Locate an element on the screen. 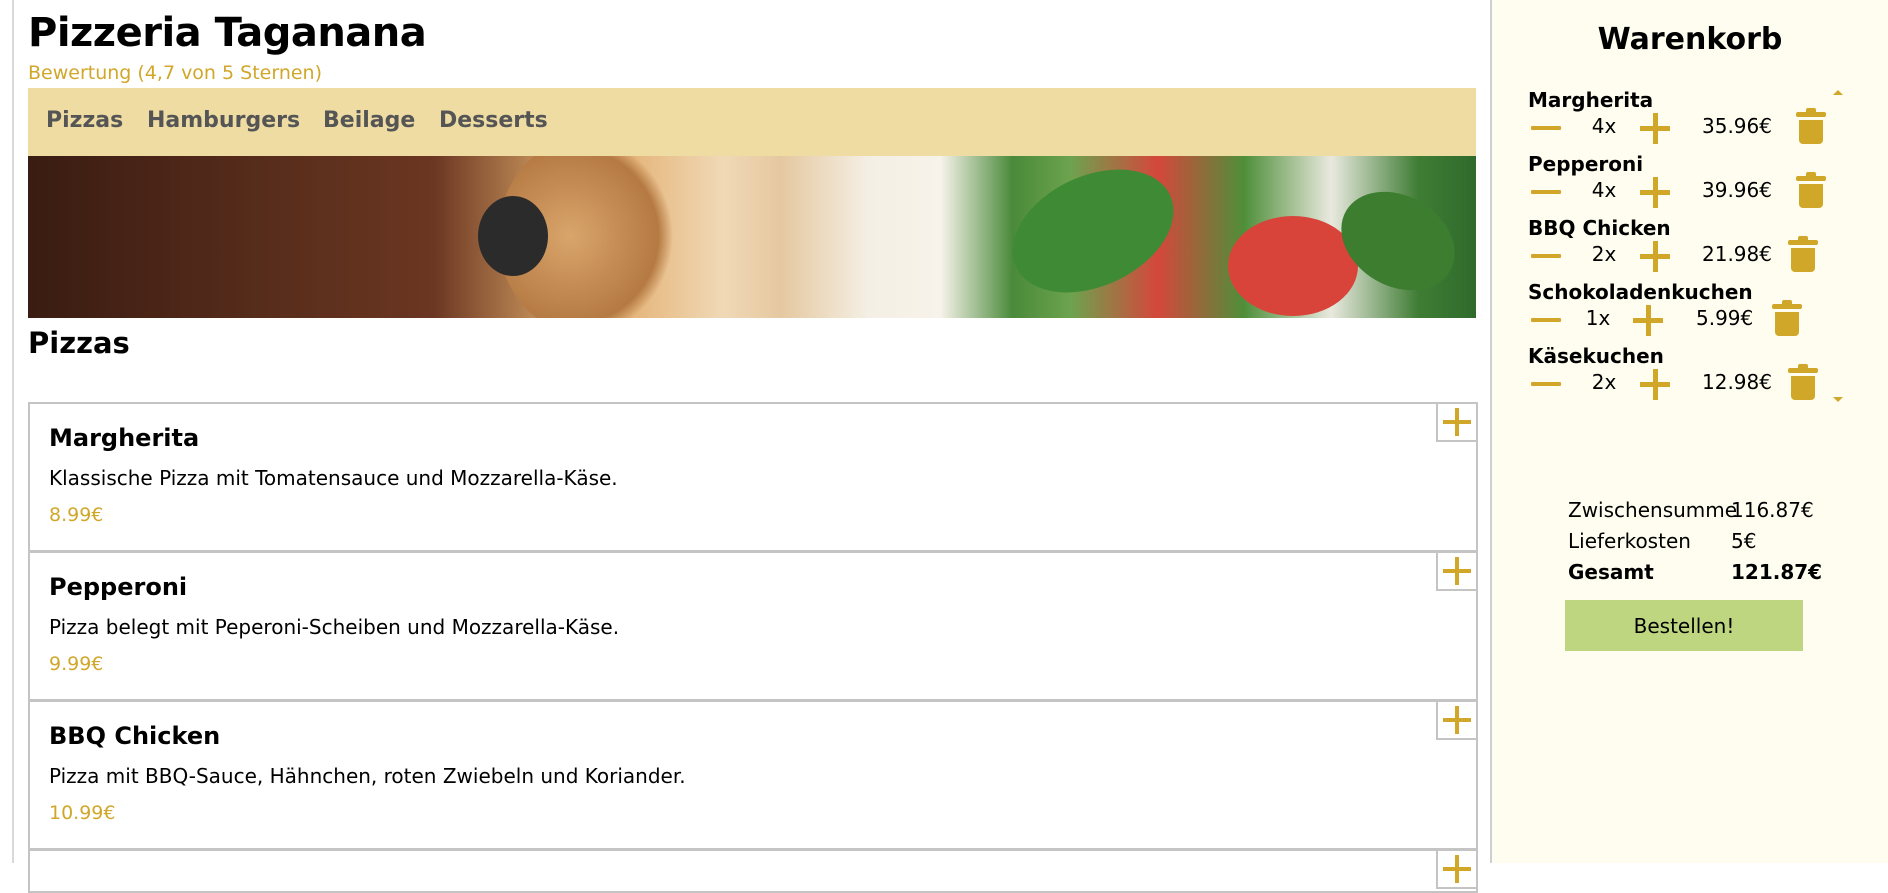 The image size is (1888, 893). total-label: Gesamt is located at coordinates (1611, 572).